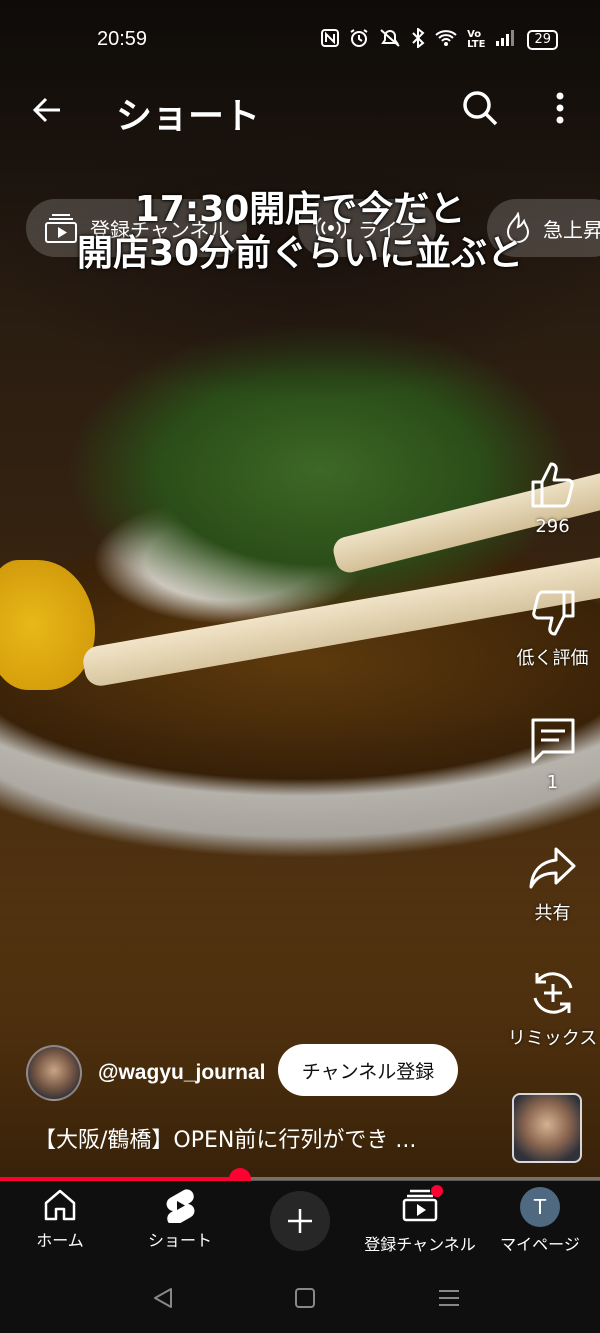  What do you see at coordinates (552, 741) in the screenshot?
I see `comment-icon` at bounding box center [552, 741].